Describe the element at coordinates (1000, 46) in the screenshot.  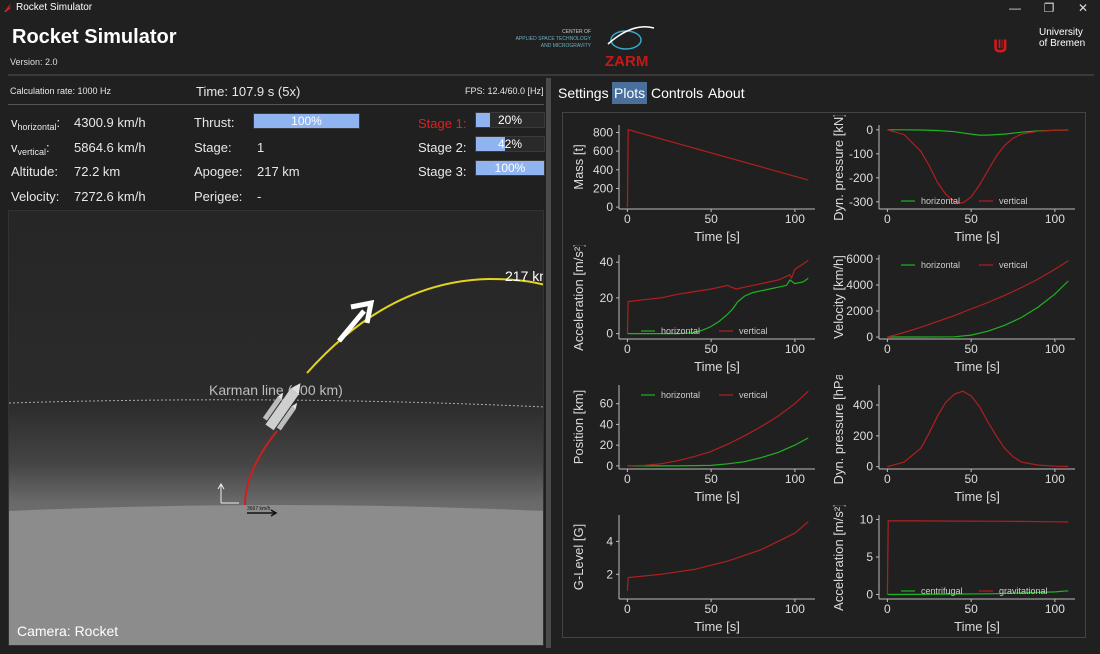
I see `university-logo` at that location.